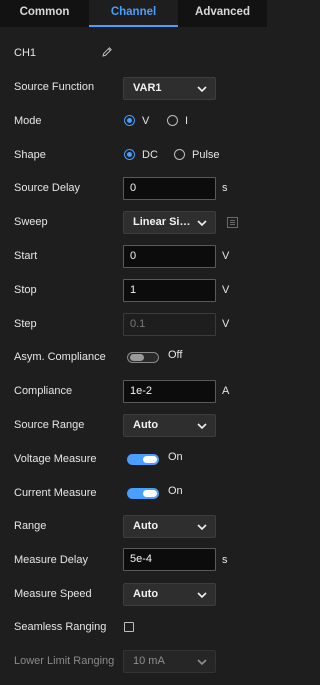 The width and height of the screenshot is (320, 685). I want to click on stop-input: 1, so click(169, 290).